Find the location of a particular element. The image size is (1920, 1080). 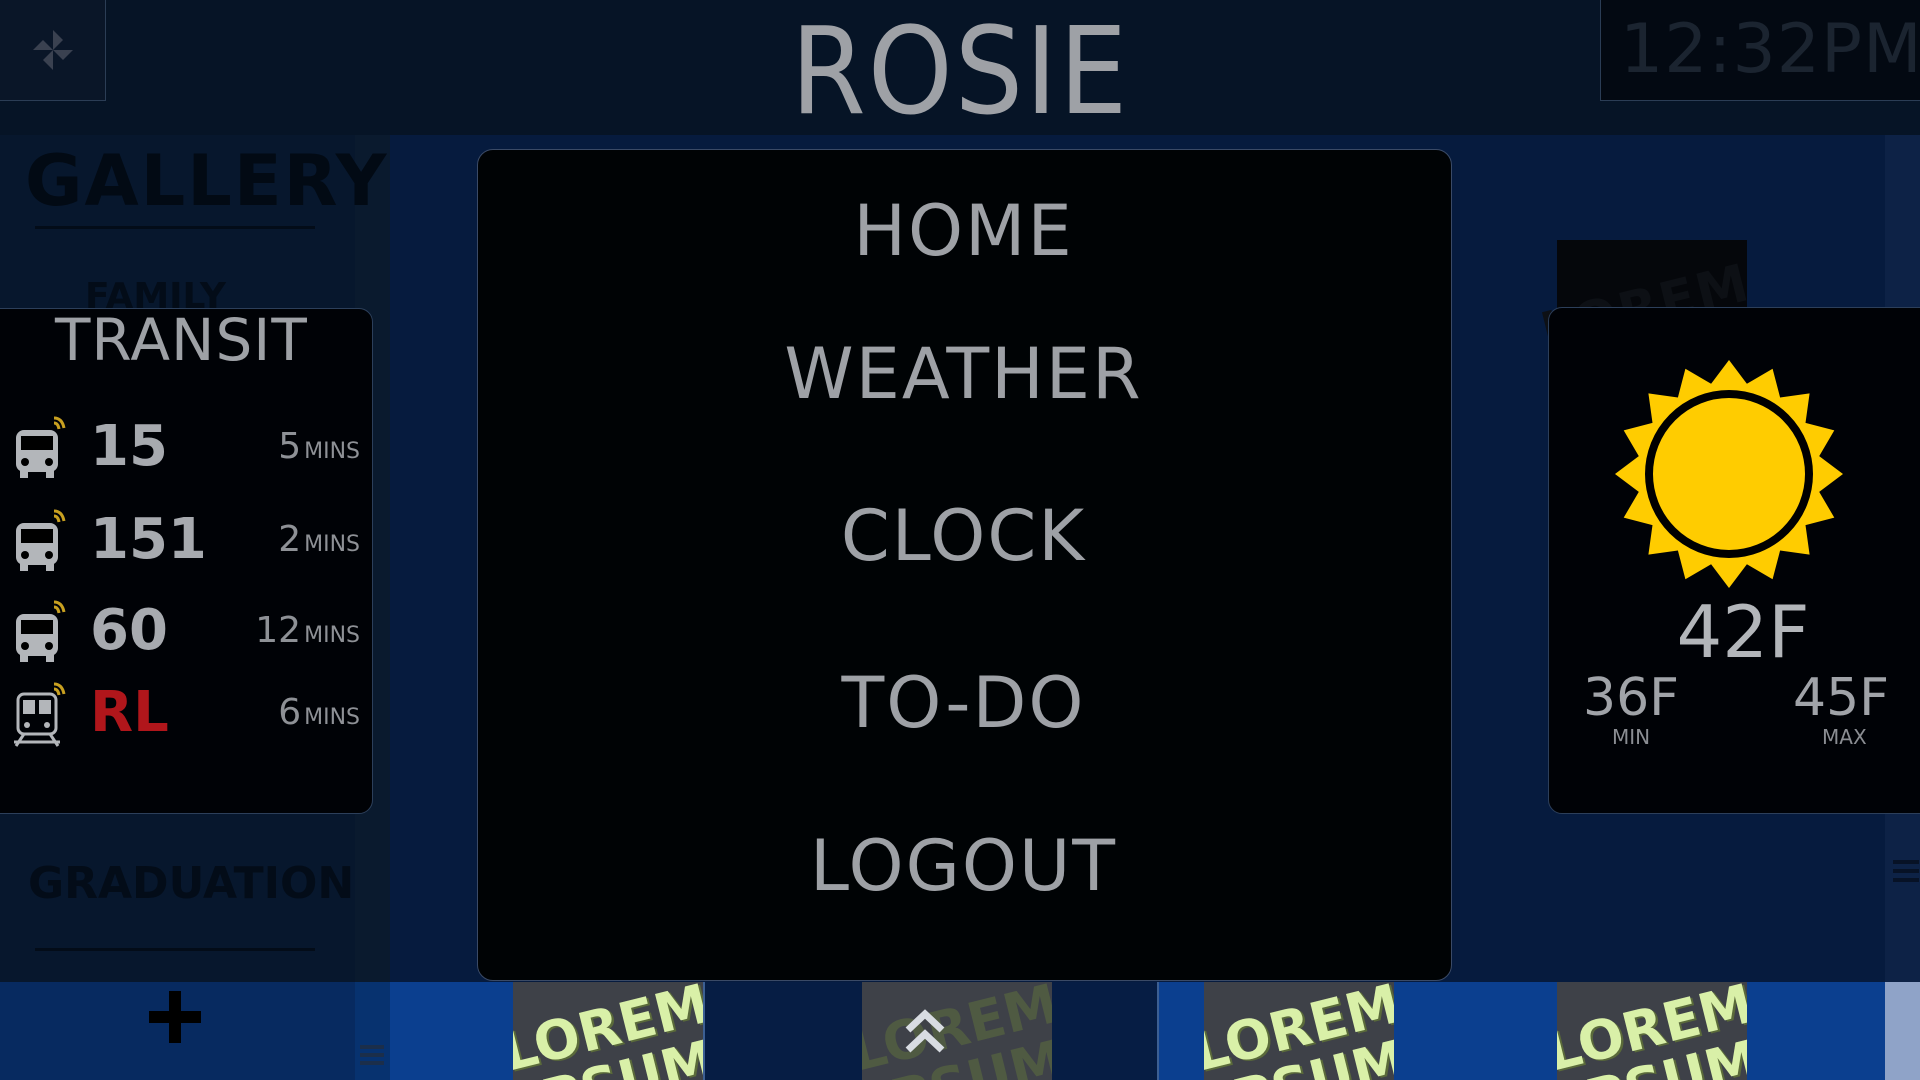

plus-icon is located at coordinates (175, 1017).